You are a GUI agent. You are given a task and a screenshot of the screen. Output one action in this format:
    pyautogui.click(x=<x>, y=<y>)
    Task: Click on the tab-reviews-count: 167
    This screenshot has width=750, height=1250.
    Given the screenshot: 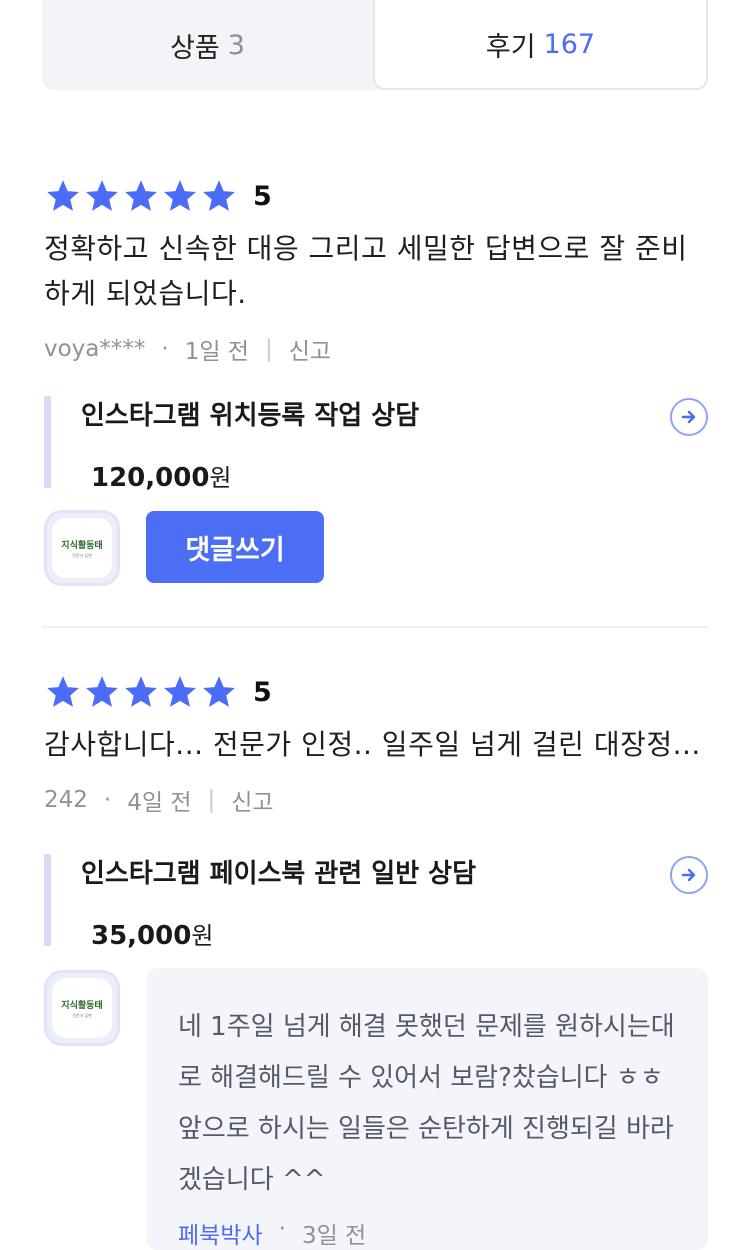 What is the action you would take?
    pyautogui.click(x=569, y=44)
    